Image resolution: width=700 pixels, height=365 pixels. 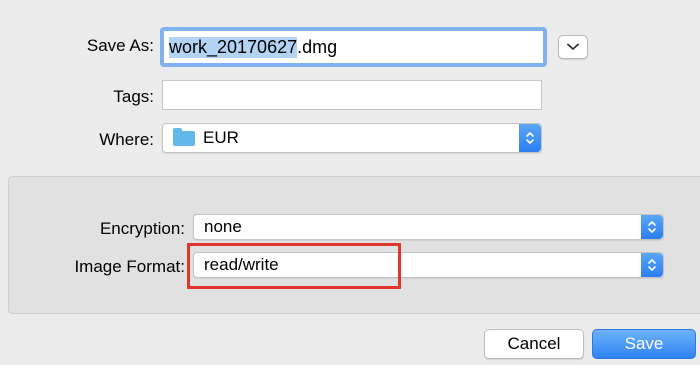 I want to click on save-as-extension: .dmg, so click(x=317, y=46).